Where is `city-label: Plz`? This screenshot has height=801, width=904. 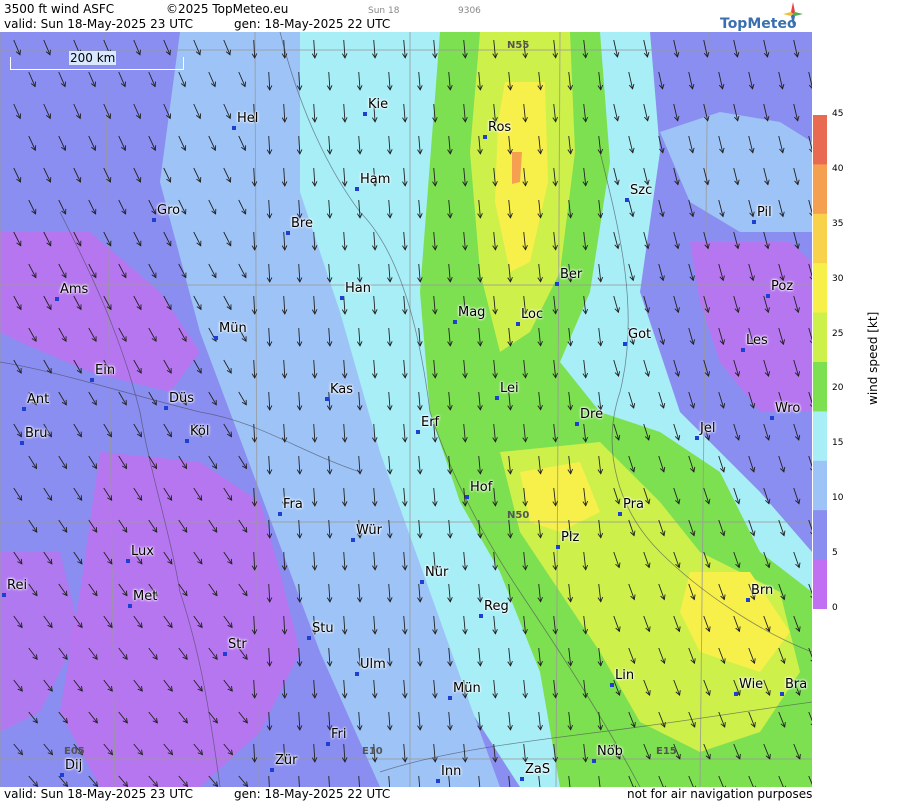
city-label: Plz is located at coordinates (570, 537).